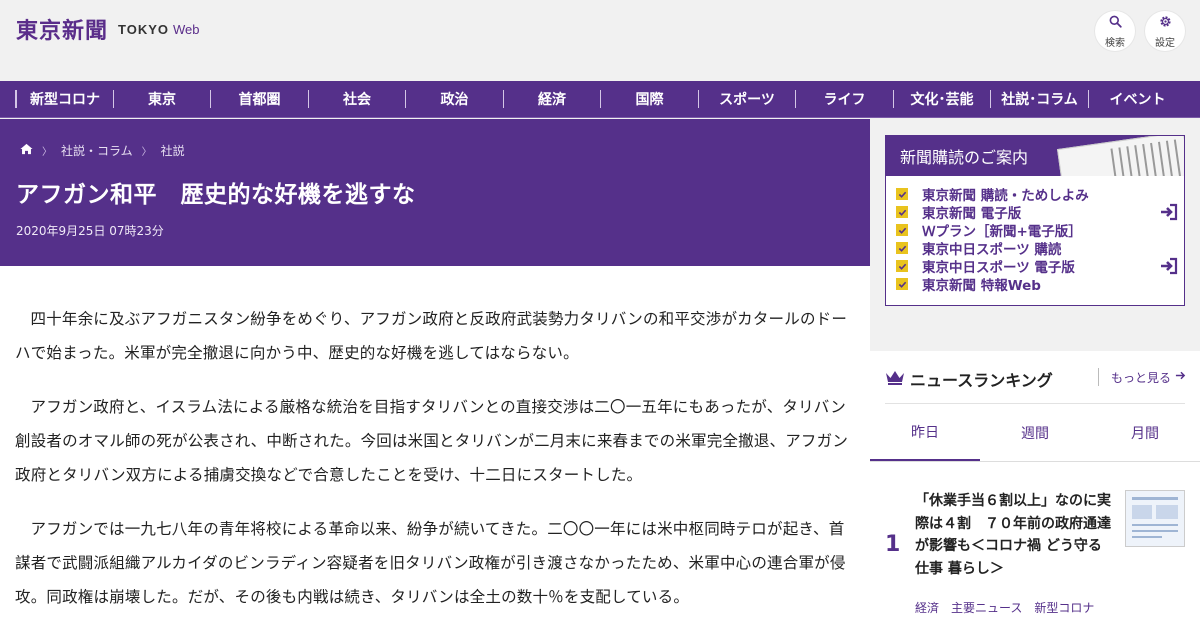 This screenshot has width=1200, height=630. I want to click on breadcrumb-item-editorial-column: 社説・コラム, so click(97, 150).